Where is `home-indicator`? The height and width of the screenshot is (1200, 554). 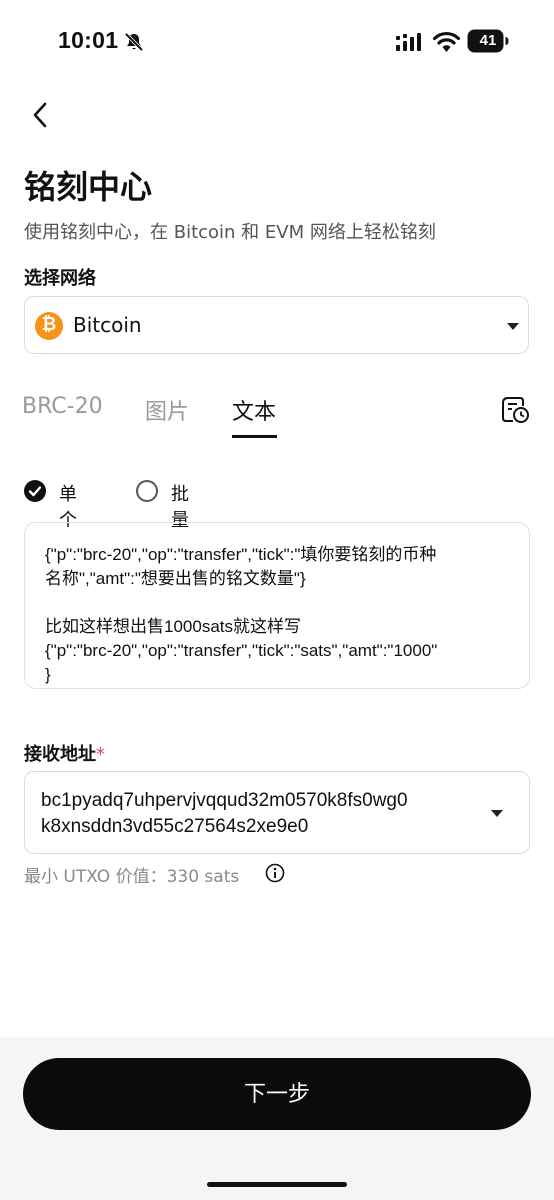 home-indicator is located at coordinates (277, 1184).